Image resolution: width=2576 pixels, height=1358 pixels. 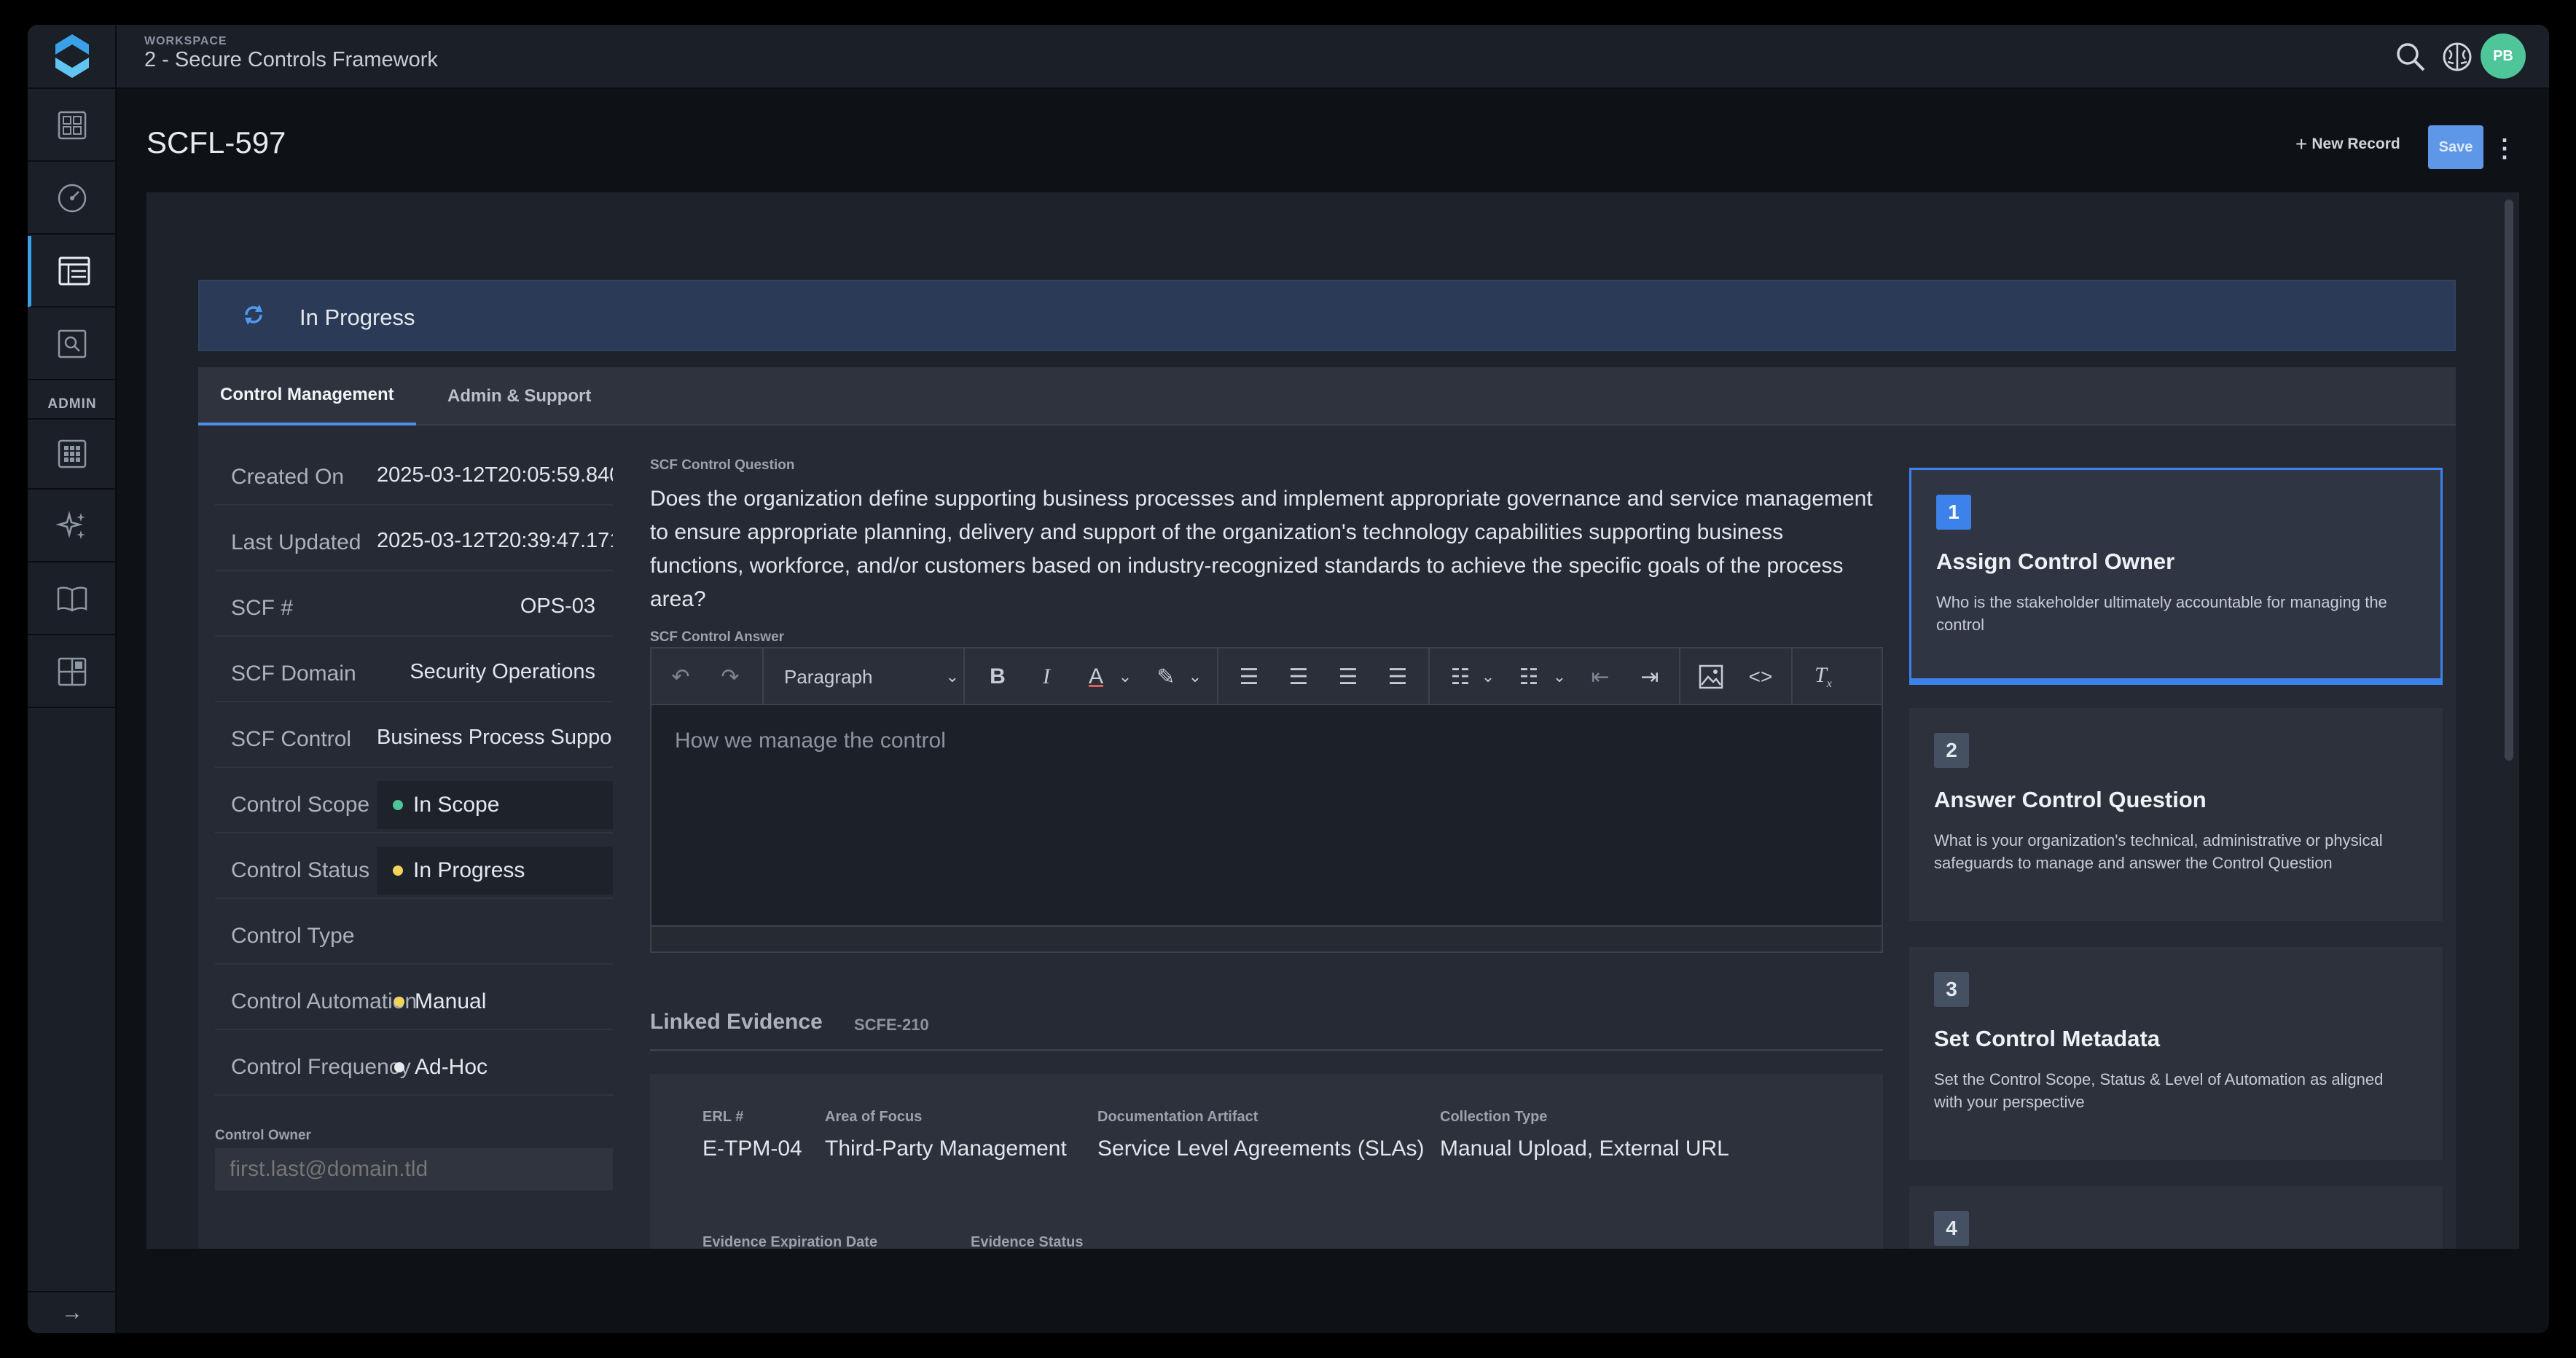 I want to click on nav-layout, so click(x=72, y=672).